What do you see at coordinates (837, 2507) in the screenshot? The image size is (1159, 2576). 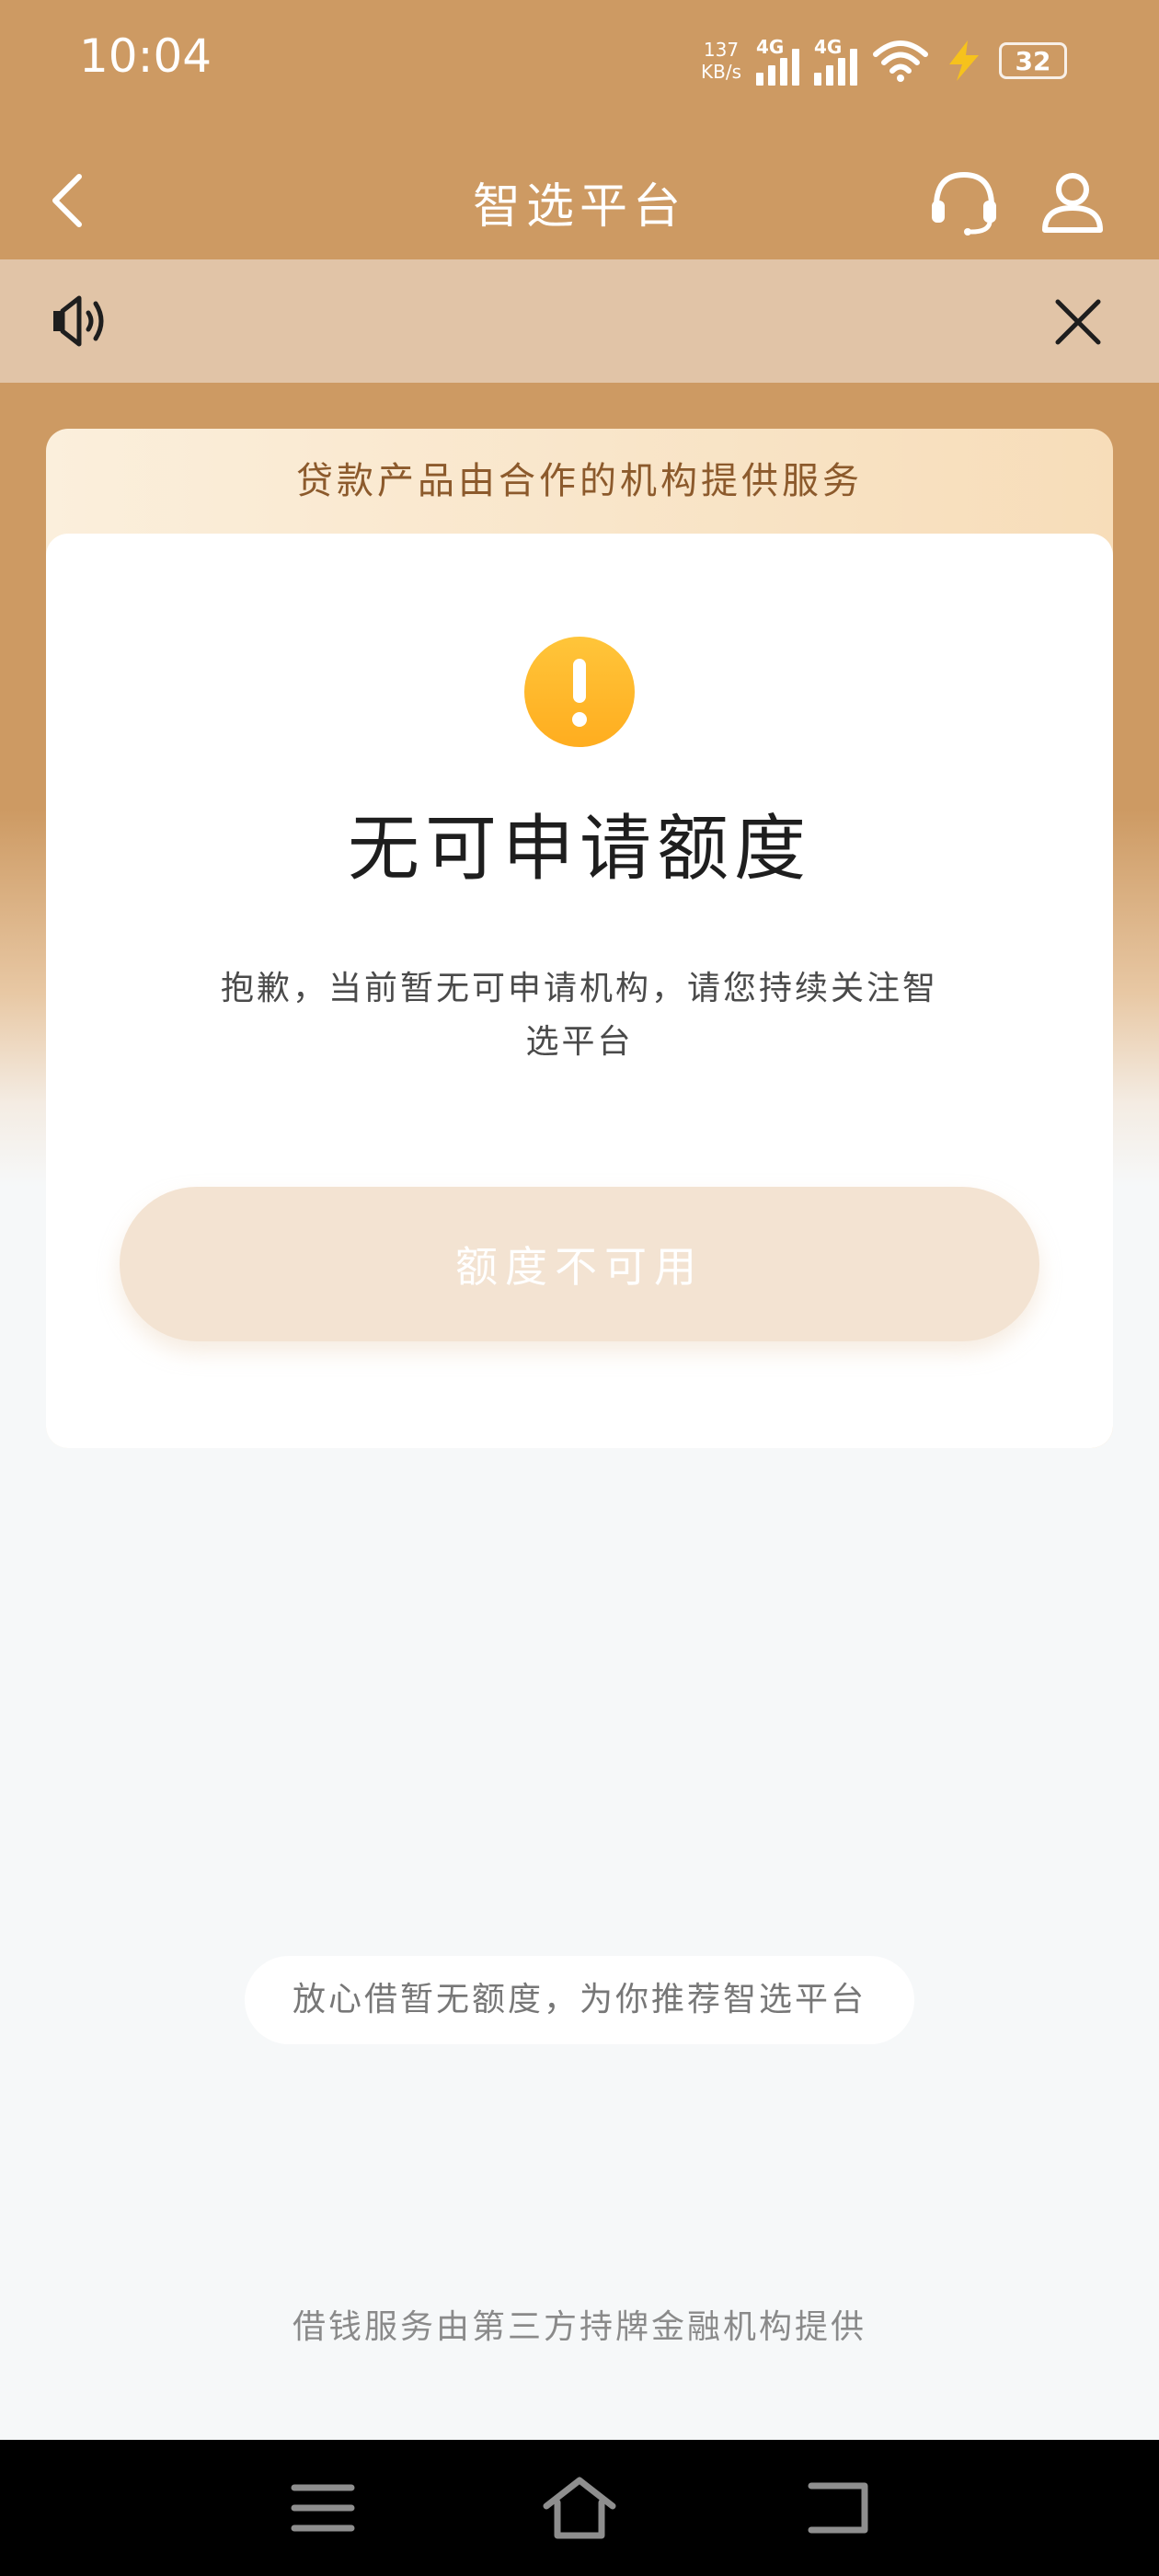 I see `back-icon` at bounding box center [837, 2507].